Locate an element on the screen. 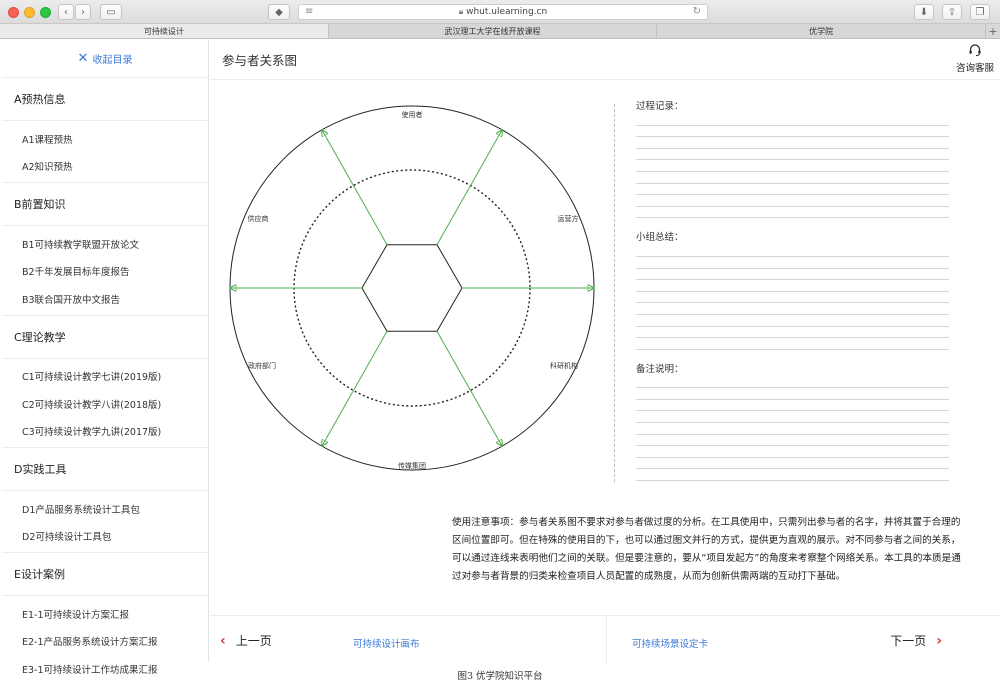 The height and width of the screenshot is (695, 1000). tabs-overview-icon: ❐ is located at coordinates (980, 12).